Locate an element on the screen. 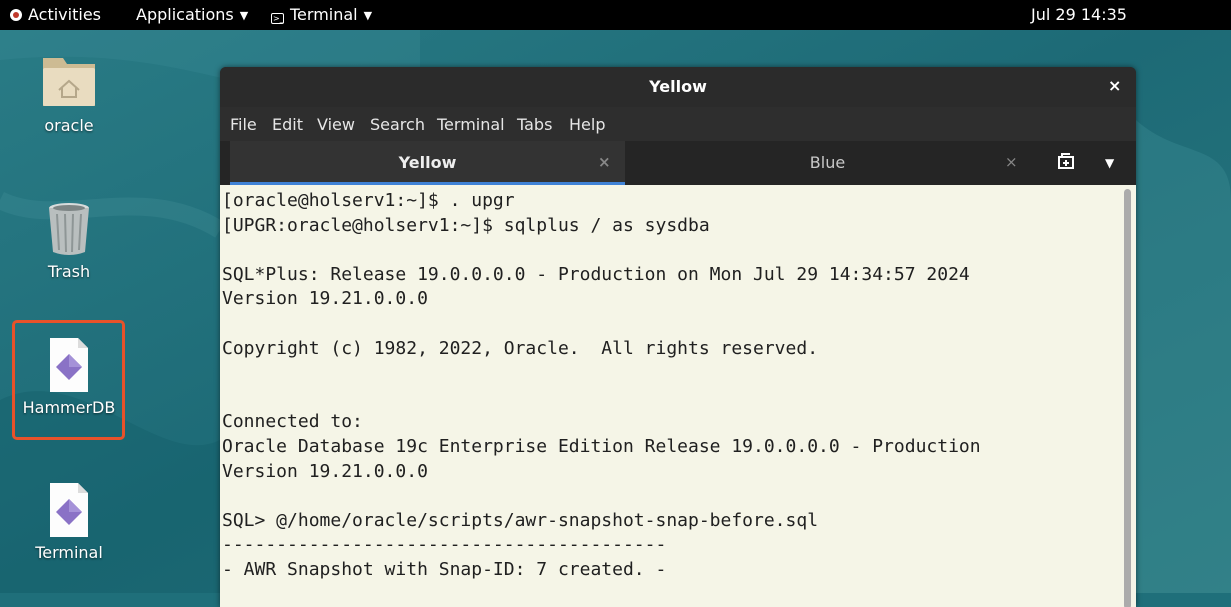 Image resolution: width=1231 pixels, height=607 pixels. clock-label: Jul 29 14:35 is located at coordinates (1079, 14).